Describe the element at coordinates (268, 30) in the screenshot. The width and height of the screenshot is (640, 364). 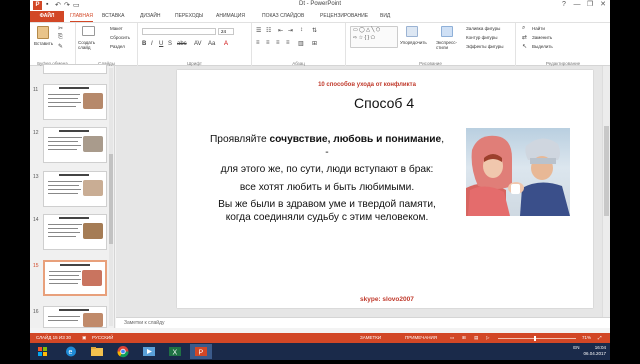
I see `numbering-icon: ☷` at that location.